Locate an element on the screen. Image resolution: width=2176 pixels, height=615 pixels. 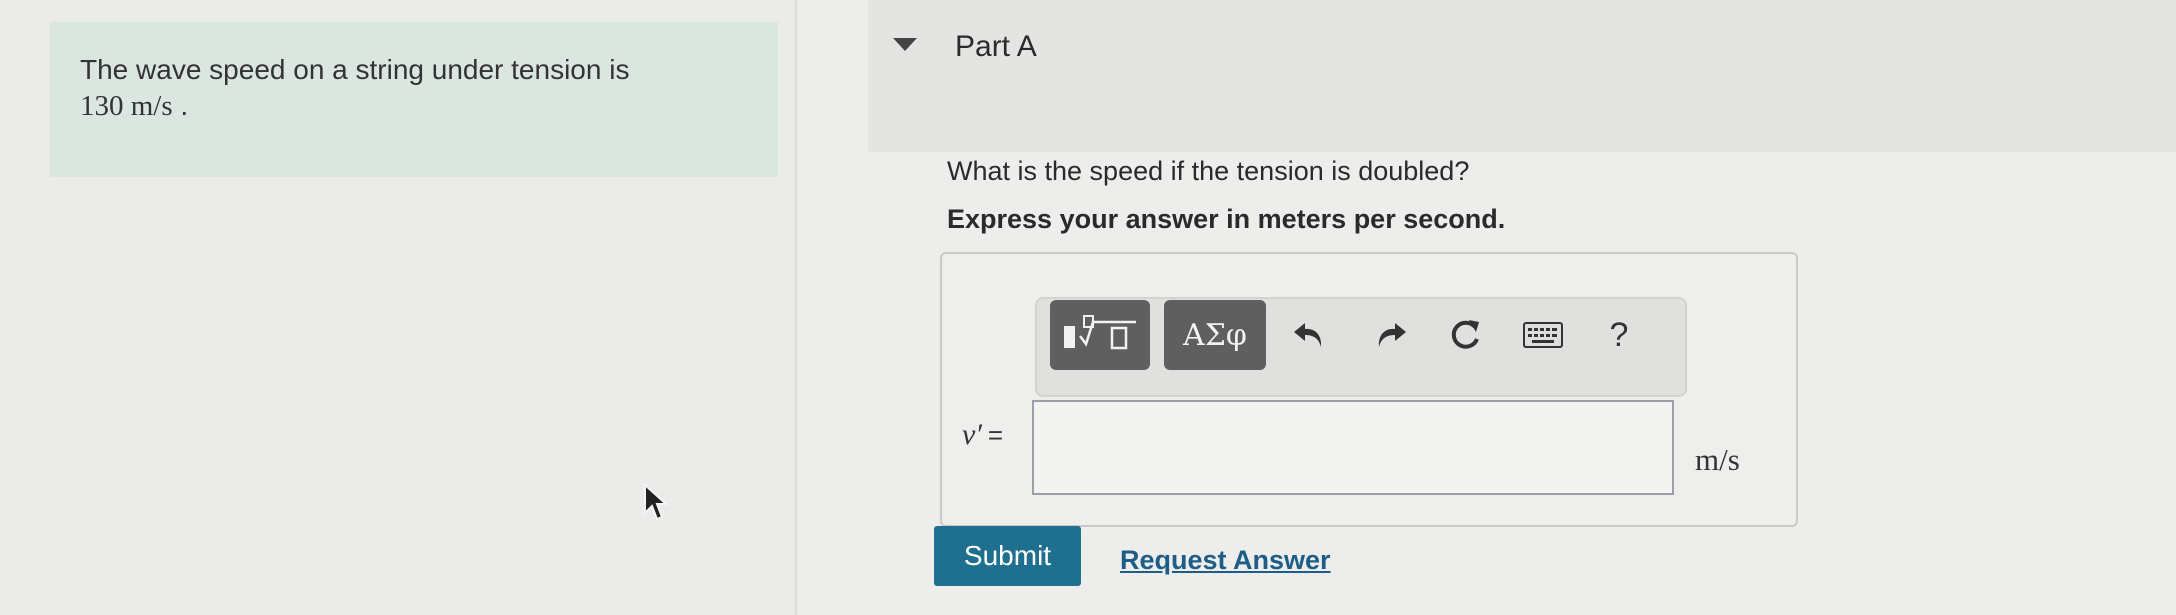
redo-button is located at coordinates (1391, 335).